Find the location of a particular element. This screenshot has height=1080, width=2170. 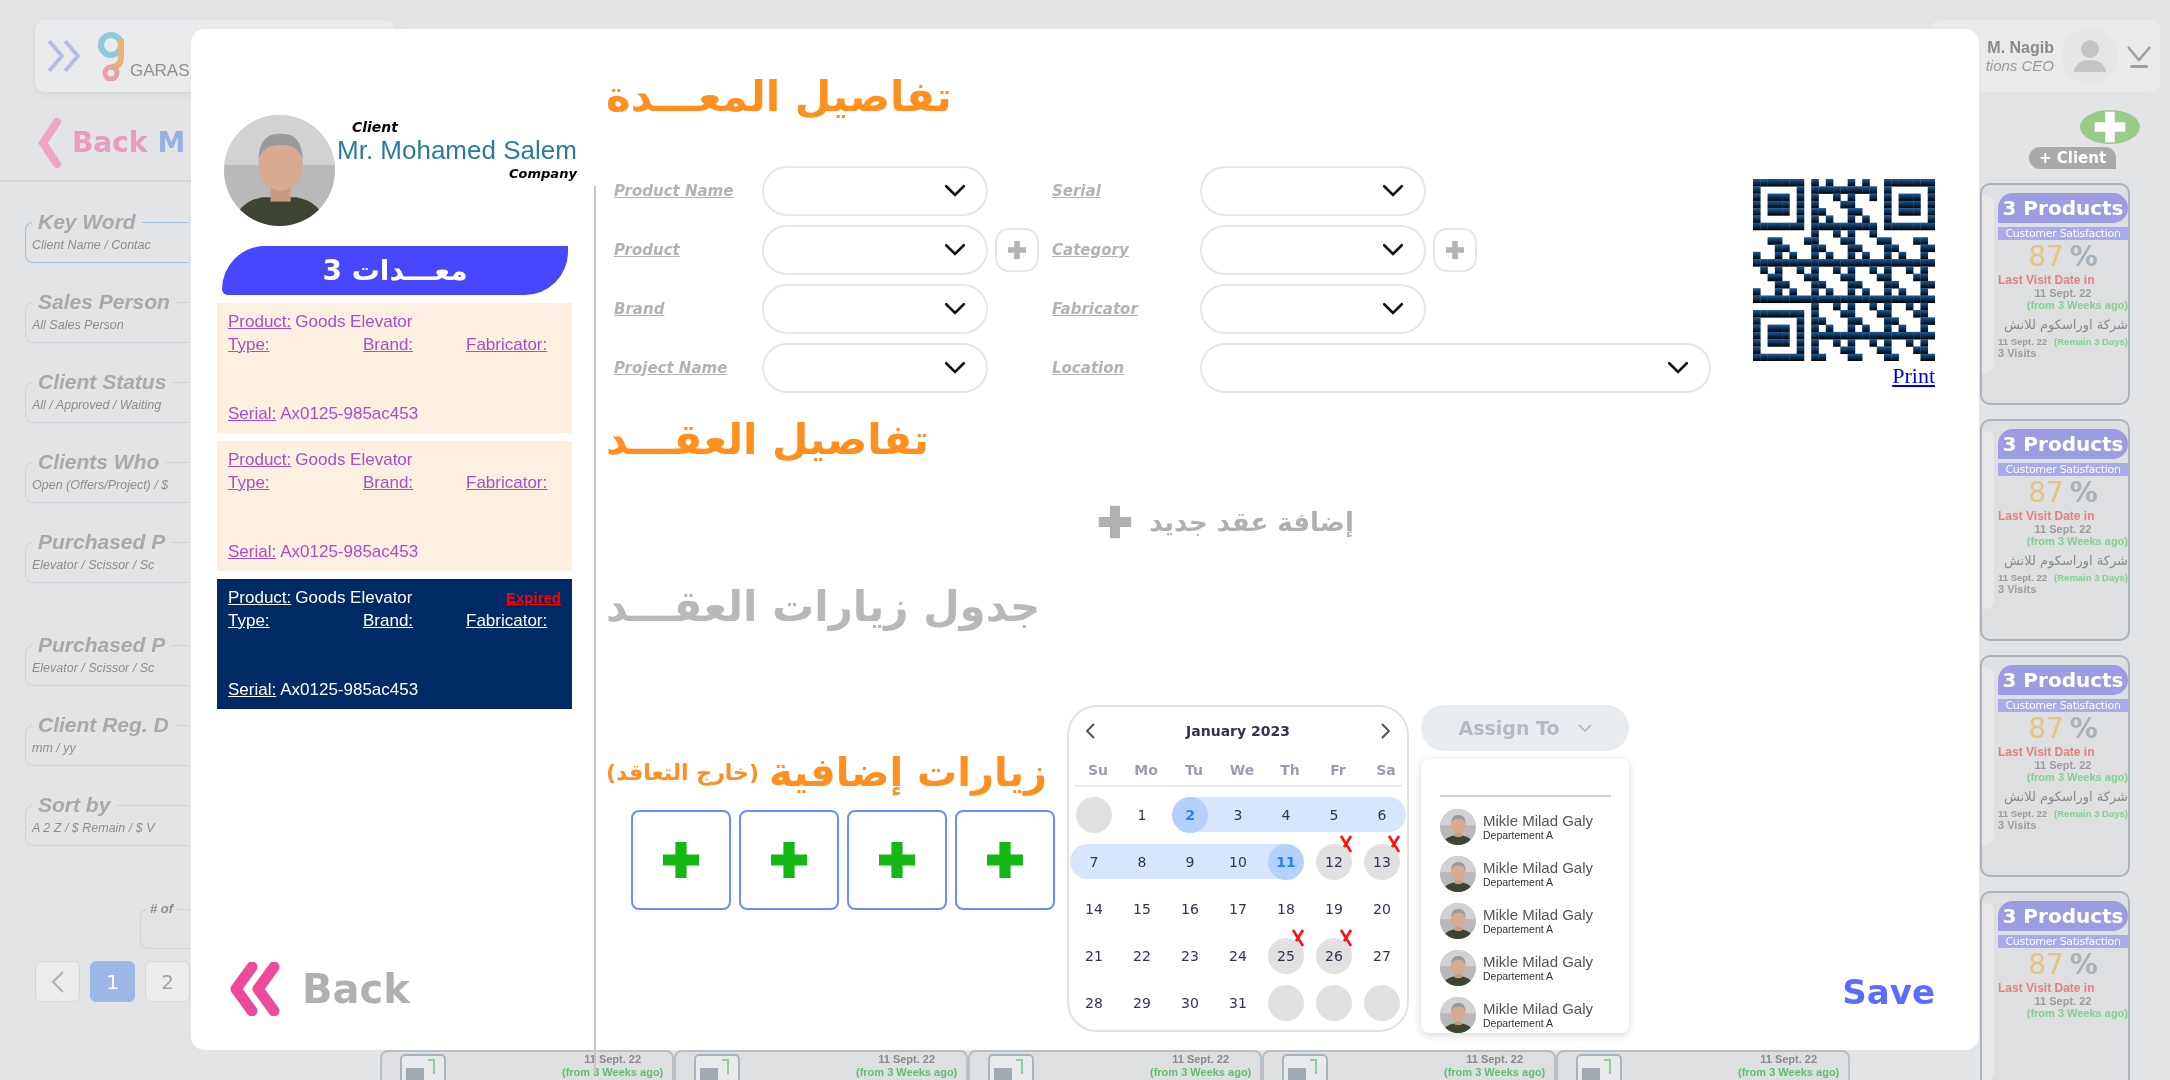

field-label: Fabricator is located at coordinates (1095, 309).